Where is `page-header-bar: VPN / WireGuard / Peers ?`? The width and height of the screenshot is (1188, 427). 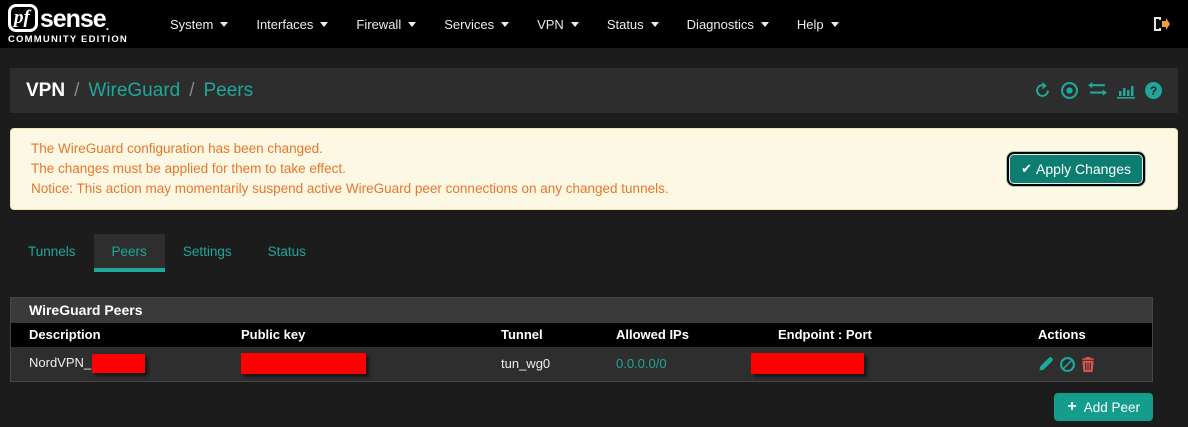 page-header-bar: VPN / WireGuard / Peers ? is located at coordinates (594, 90).